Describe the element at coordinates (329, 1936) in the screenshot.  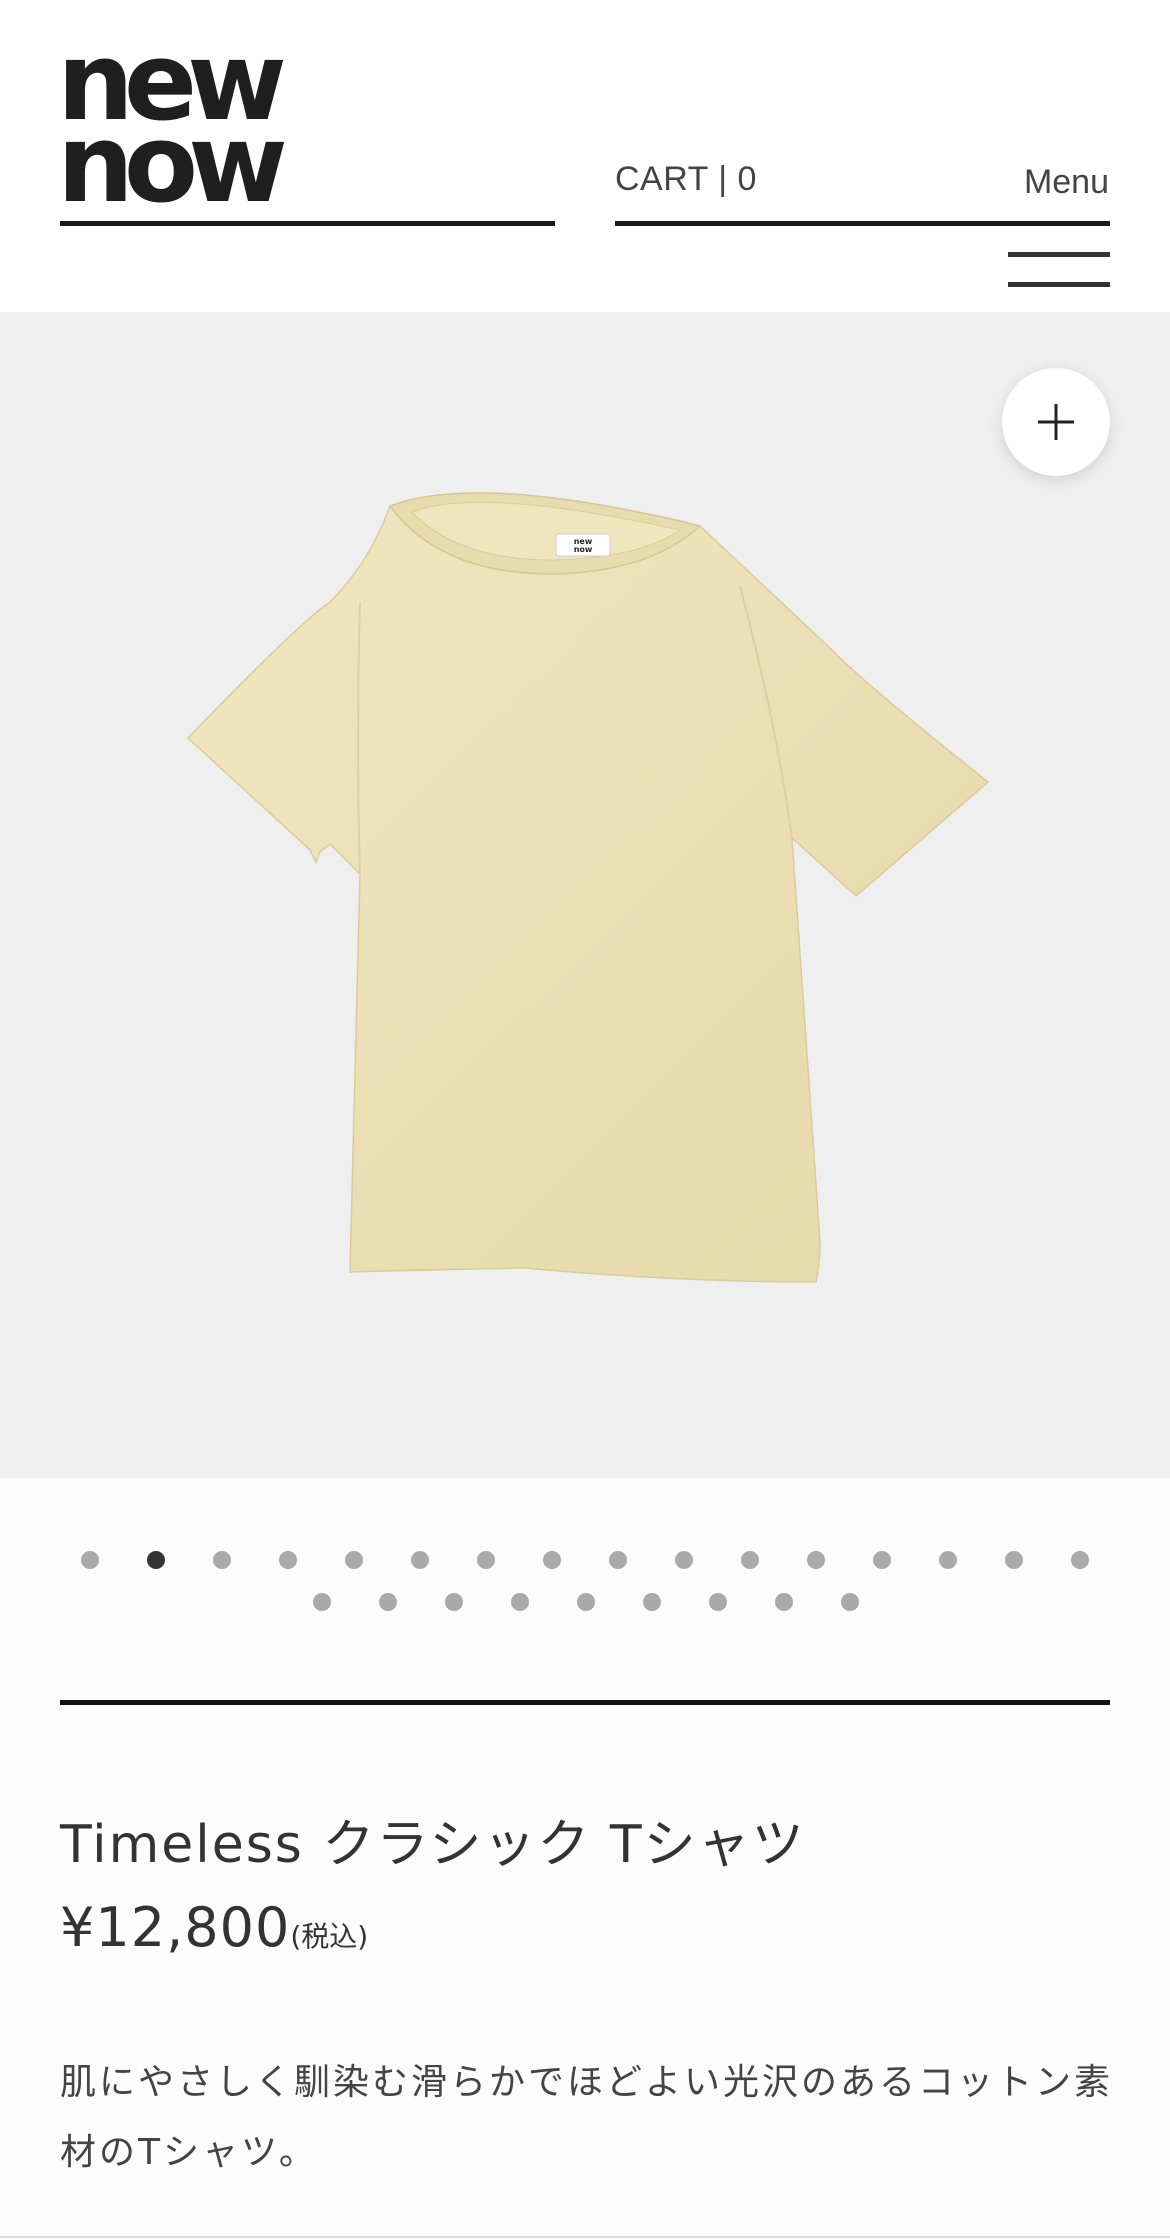
I see `tax-note: (税込)` at that location.